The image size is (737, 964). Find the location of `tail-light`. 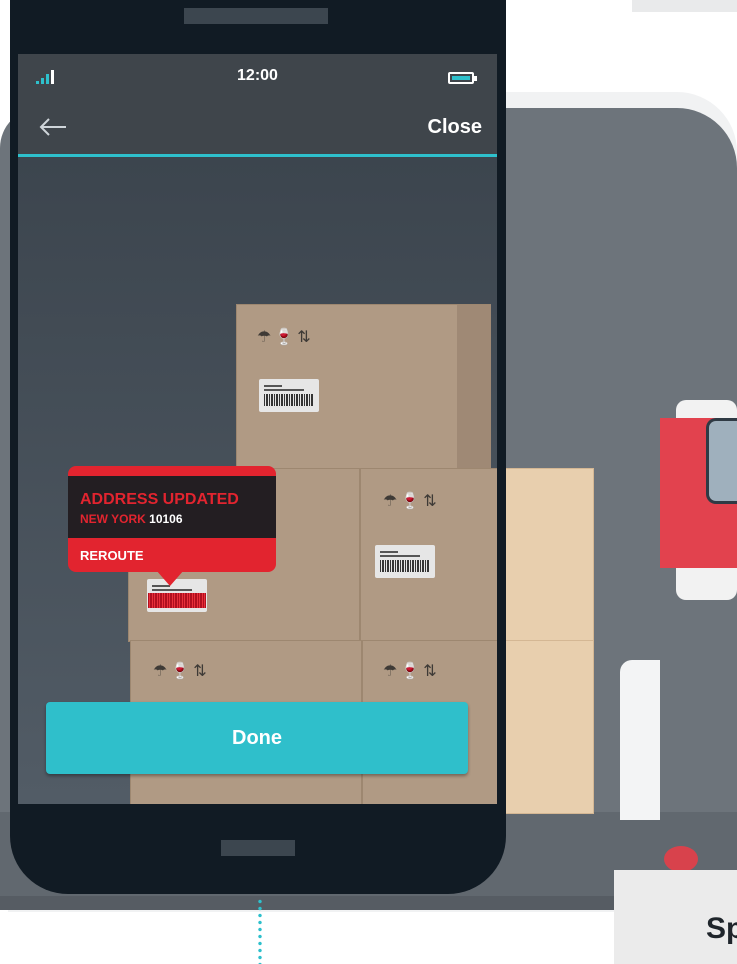

tail-light is located at coordinates (681, 859).